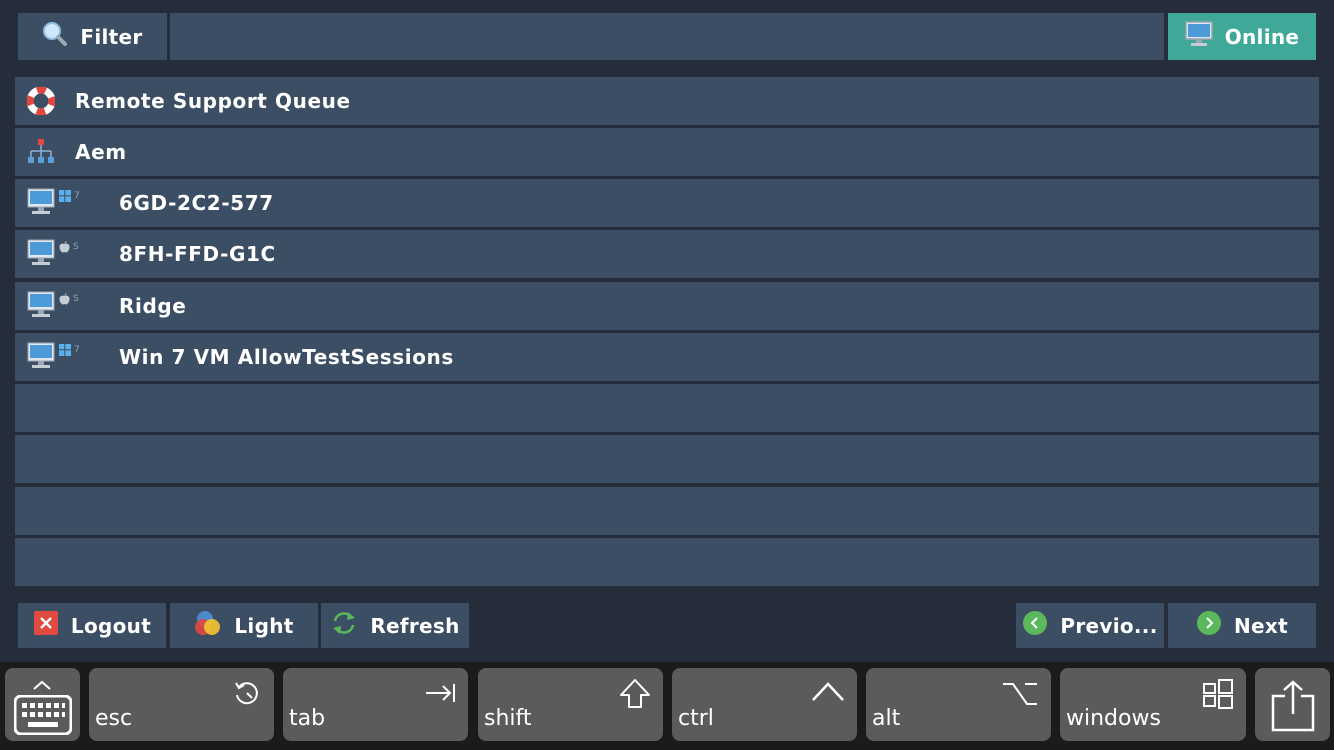 The image size is (1334, 750). What do you see at coordinates (43, 716) in the screenshot?
I see `keyboard-icon` at bounding box center [43, 716].